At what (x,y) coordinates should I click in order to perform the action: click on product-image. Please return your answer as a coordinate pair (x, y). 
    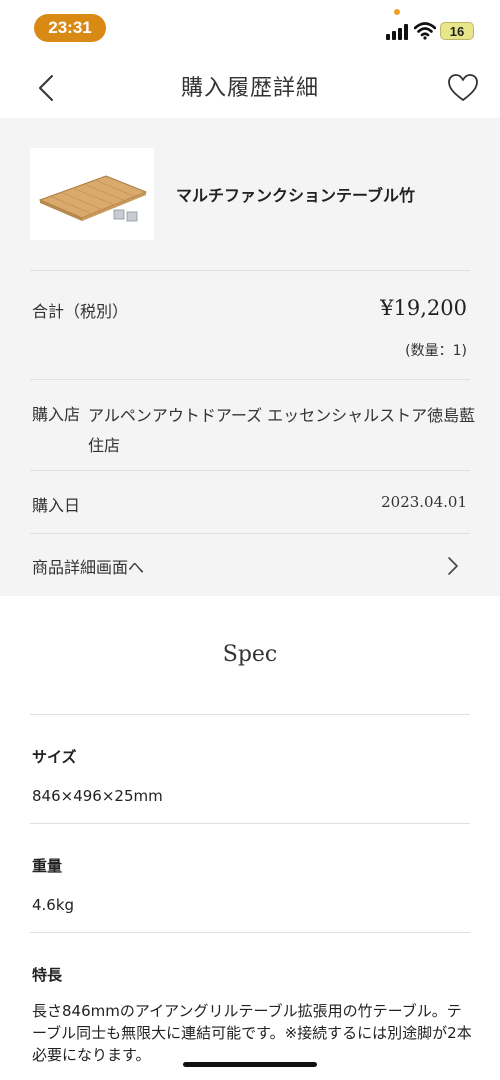
    Looking at the image, I should click on (92, 194).